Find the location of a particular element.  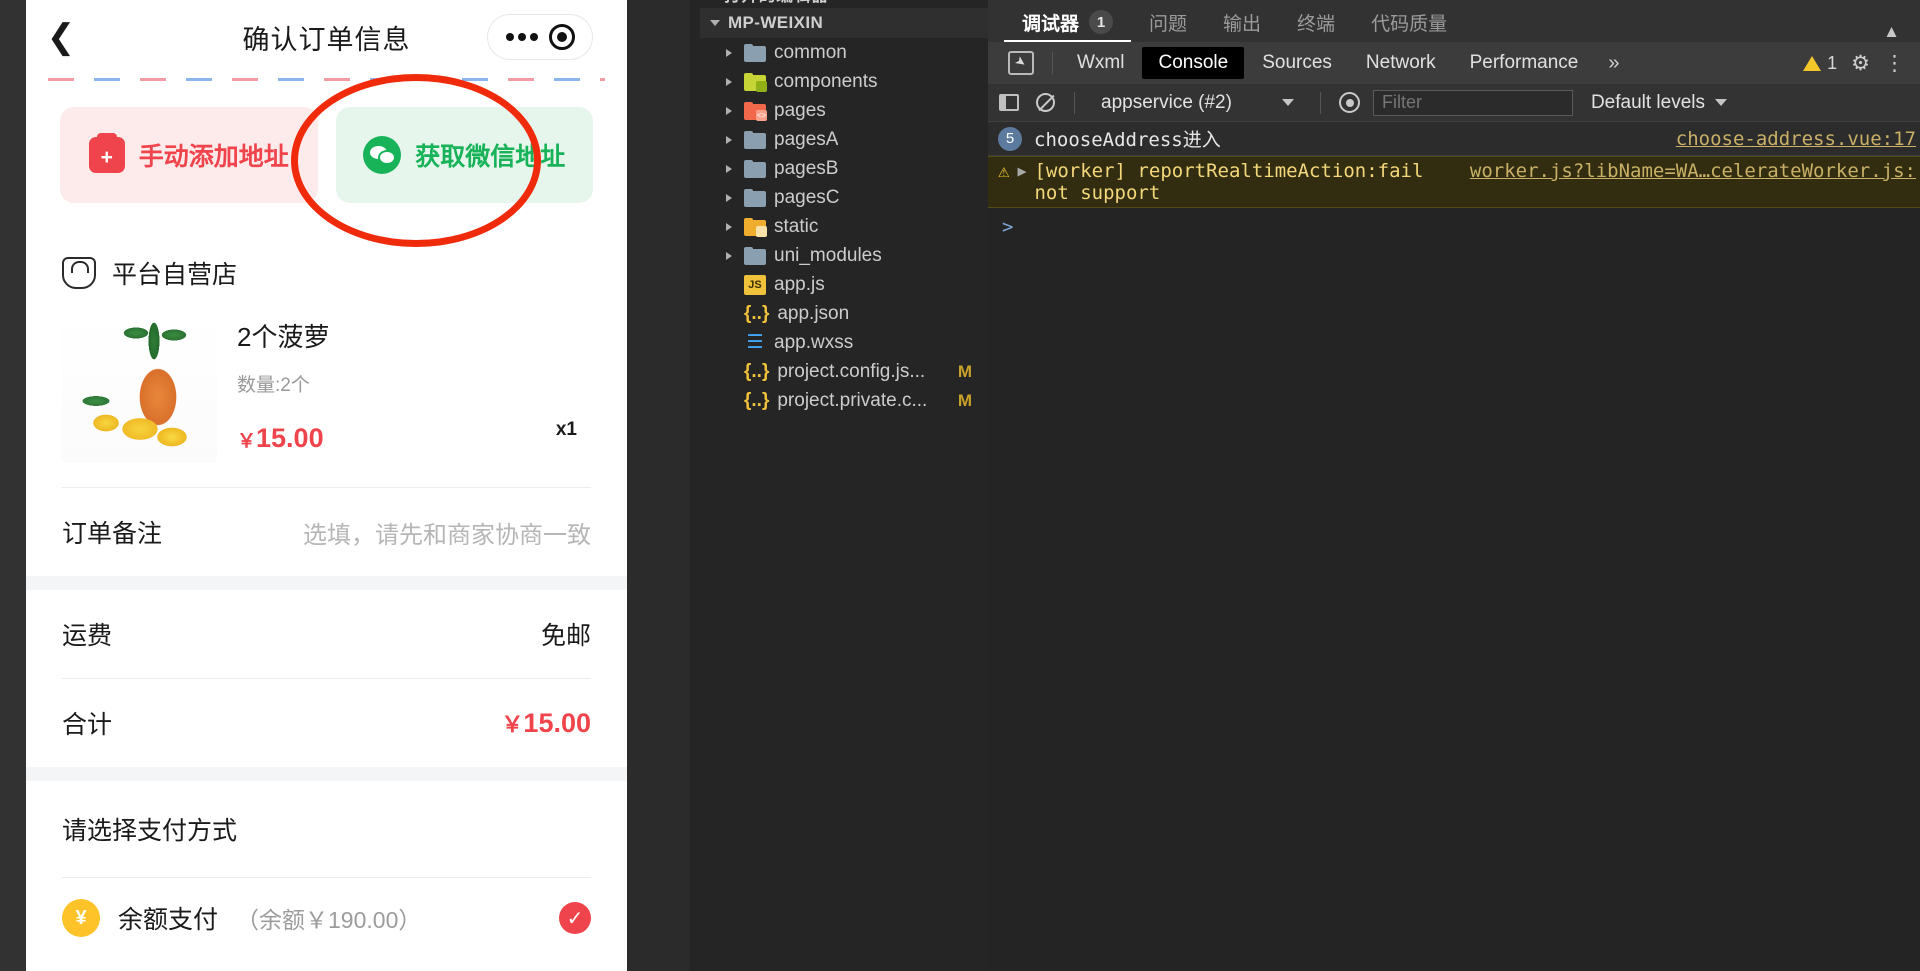

double-chevron-right-icon: » is located at coordinates (1613, 63).